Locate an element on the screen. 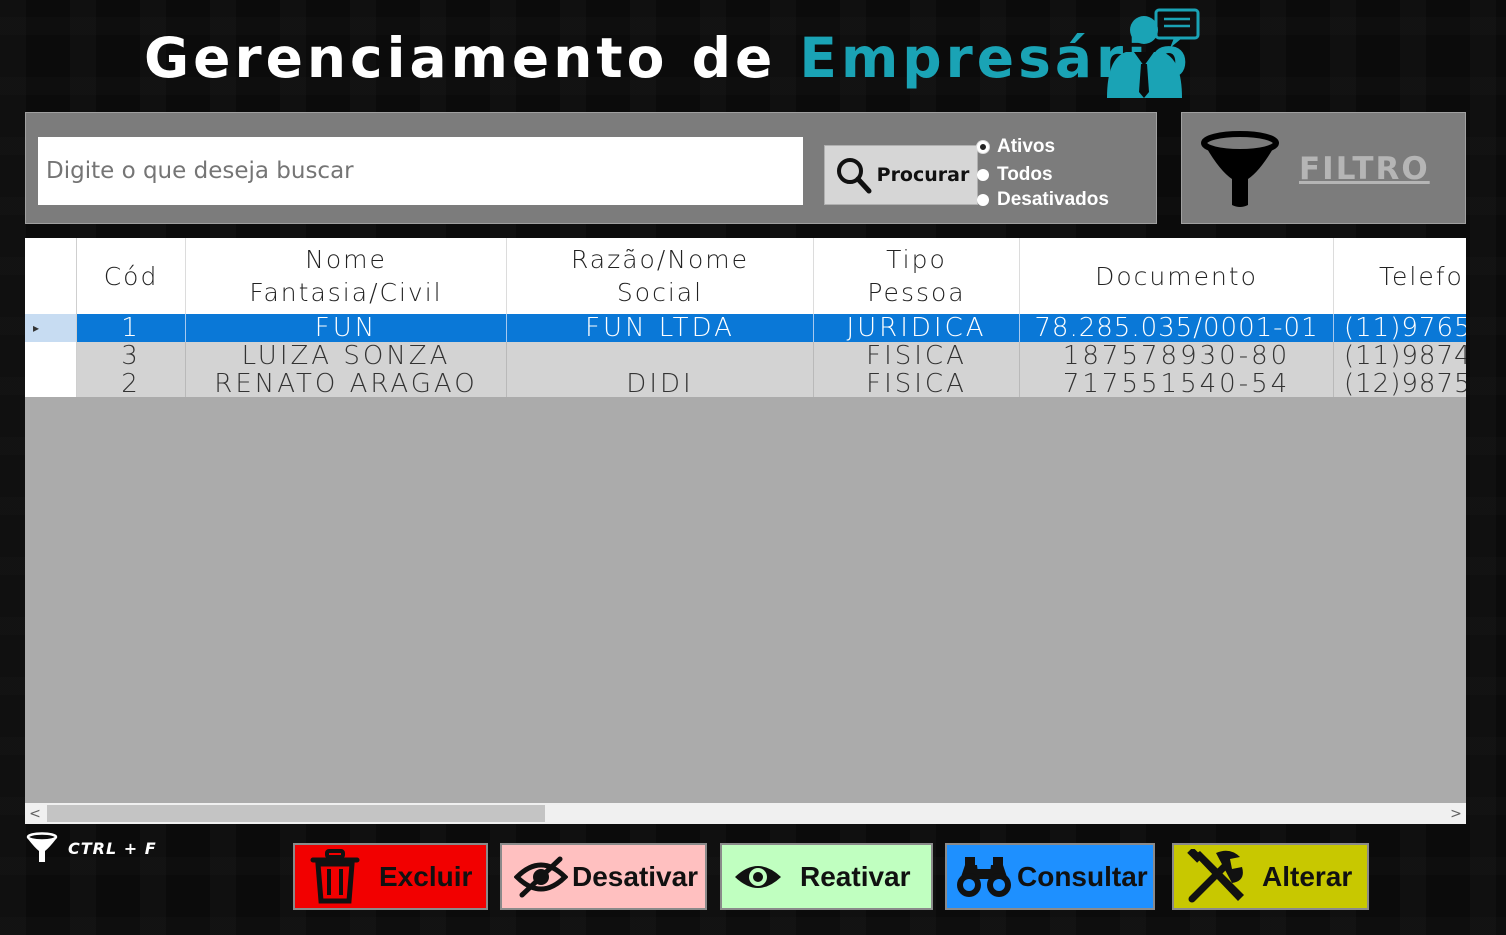 The width and height of the screenshot is (1506, 935). cell-nome: FUN is located at coordinates (346, 328).